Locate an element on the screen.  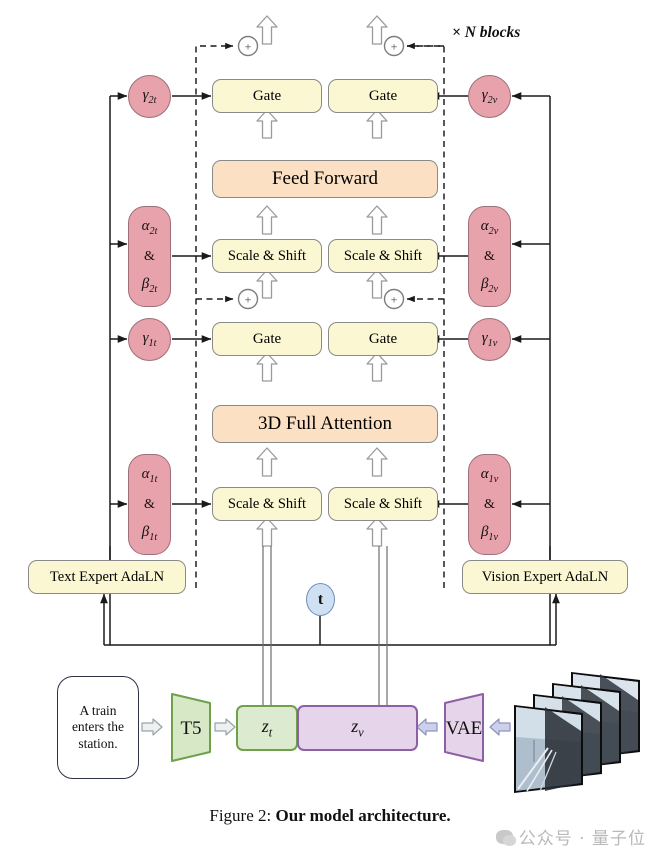
watermark-text: 公众号 · 量子位 is located at coordinates (582, 839).